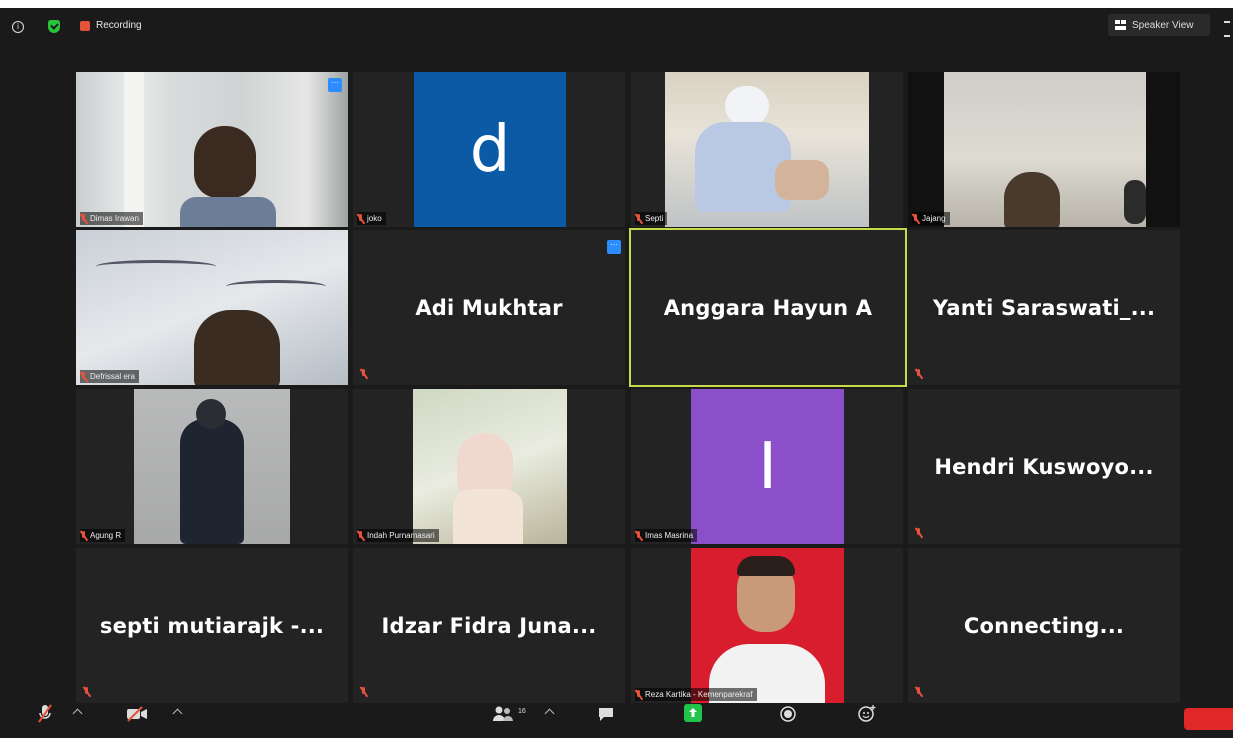 This screenshot has width=1233, height=738. I want to click on video-options-chevron, so click(177, 713).